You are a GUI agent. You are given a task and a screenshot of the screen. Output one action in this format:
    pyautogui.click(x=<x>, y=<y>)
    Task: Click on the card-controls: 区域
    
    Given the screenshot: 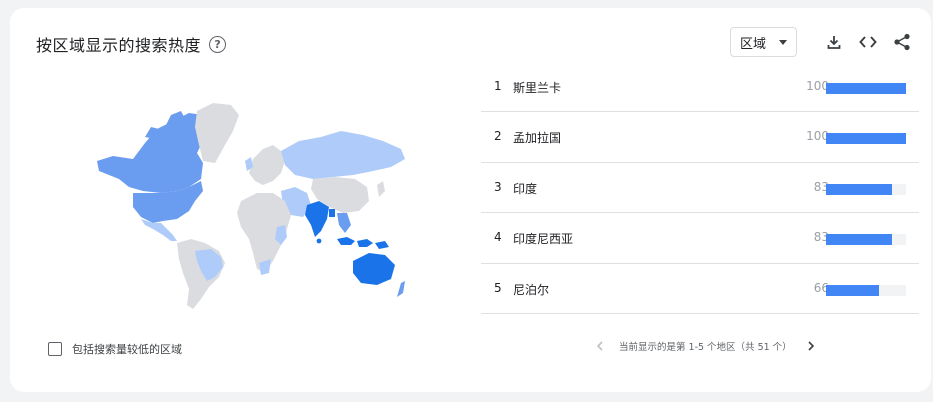 What is the action you would take?
    pyautogui.click(x=821, y=42)
    